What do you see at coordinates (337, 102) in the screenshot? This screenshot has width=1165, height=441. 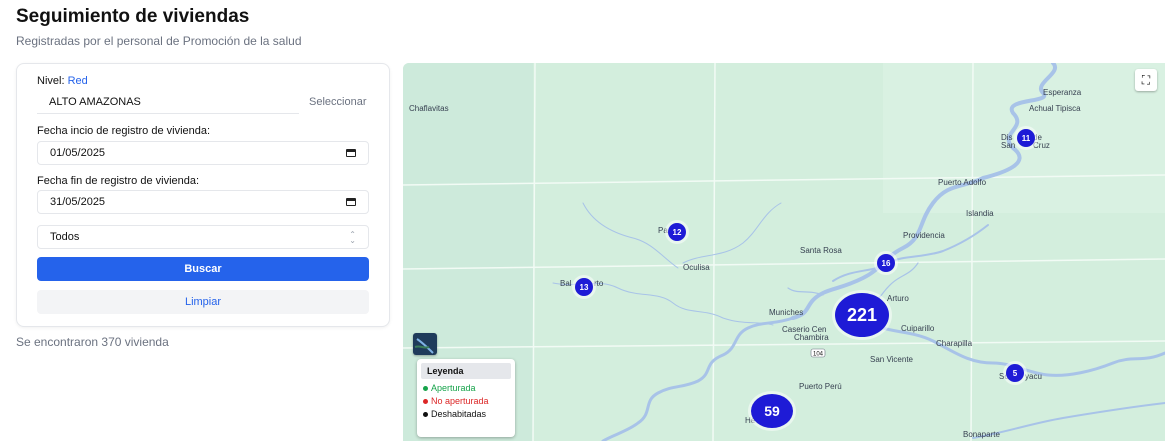 I see `select-link: Seleccionar` at bounding box center [337, 102].